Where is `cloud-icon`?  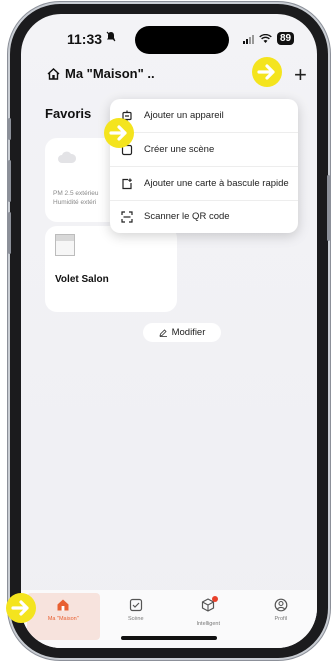
cloud-icon is located at coordinates (67, 157).